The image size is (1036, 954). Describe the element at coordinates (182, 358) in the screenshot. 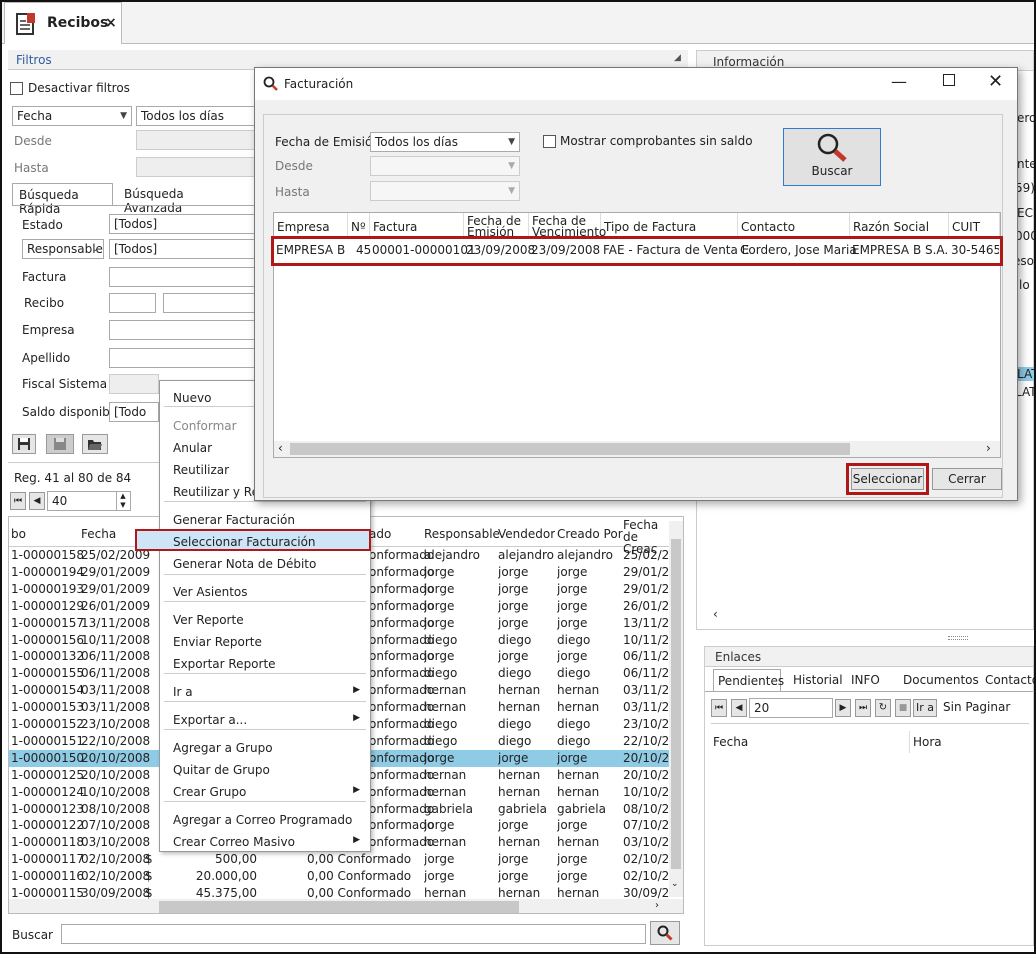

I see `apellido-input` at that location.